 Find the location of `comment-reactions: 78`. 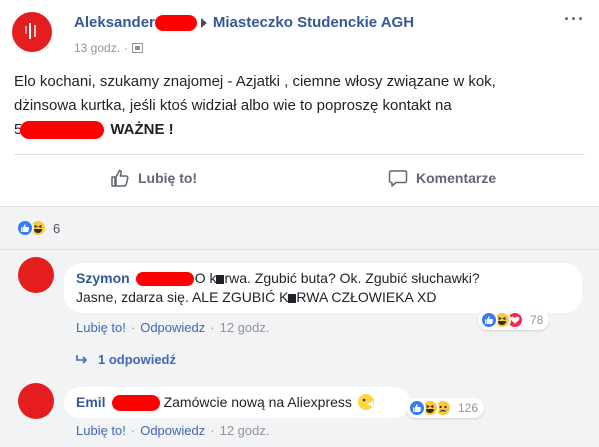

comment-reactions: 78 is located at coordinates (514, 320).